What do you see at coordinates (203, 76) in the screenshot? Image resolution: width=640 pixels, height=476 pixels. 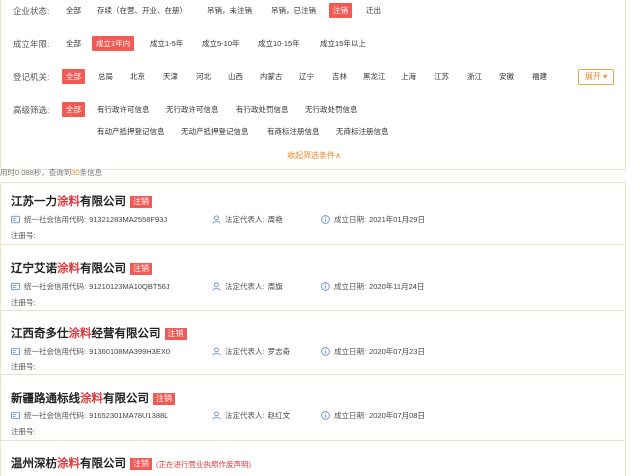 I see `region-option-hebei: 河北` at bounding box center [203, 76].